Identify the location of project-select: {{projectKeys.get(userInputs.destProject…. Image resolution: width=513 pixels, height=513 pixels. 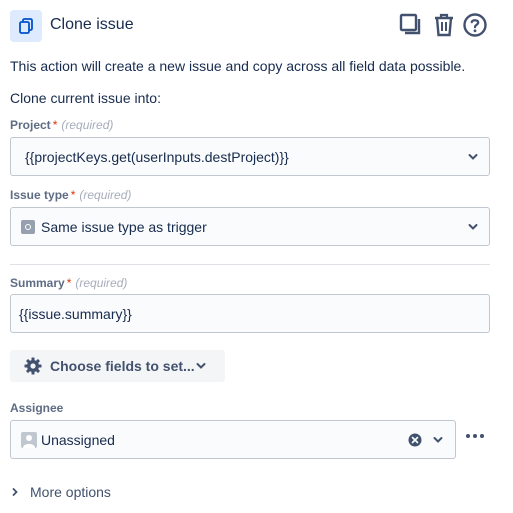
(250, 156).